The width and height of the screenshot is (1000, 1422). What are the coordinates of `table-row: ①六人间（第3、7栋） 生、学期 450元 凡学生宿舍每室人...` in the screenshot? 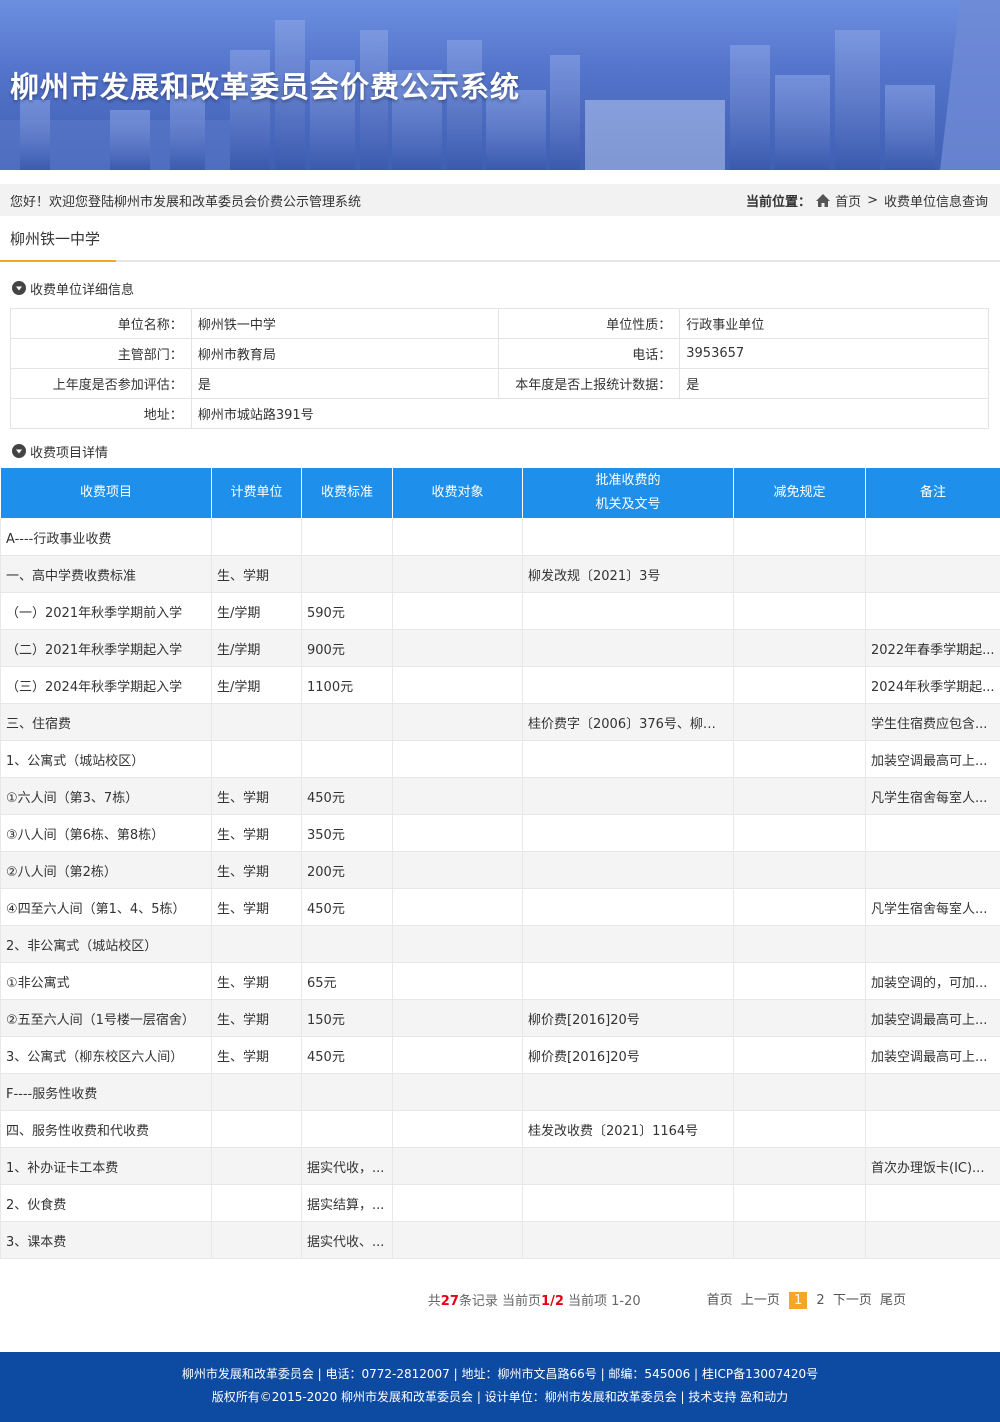 It's located at (500, 796).